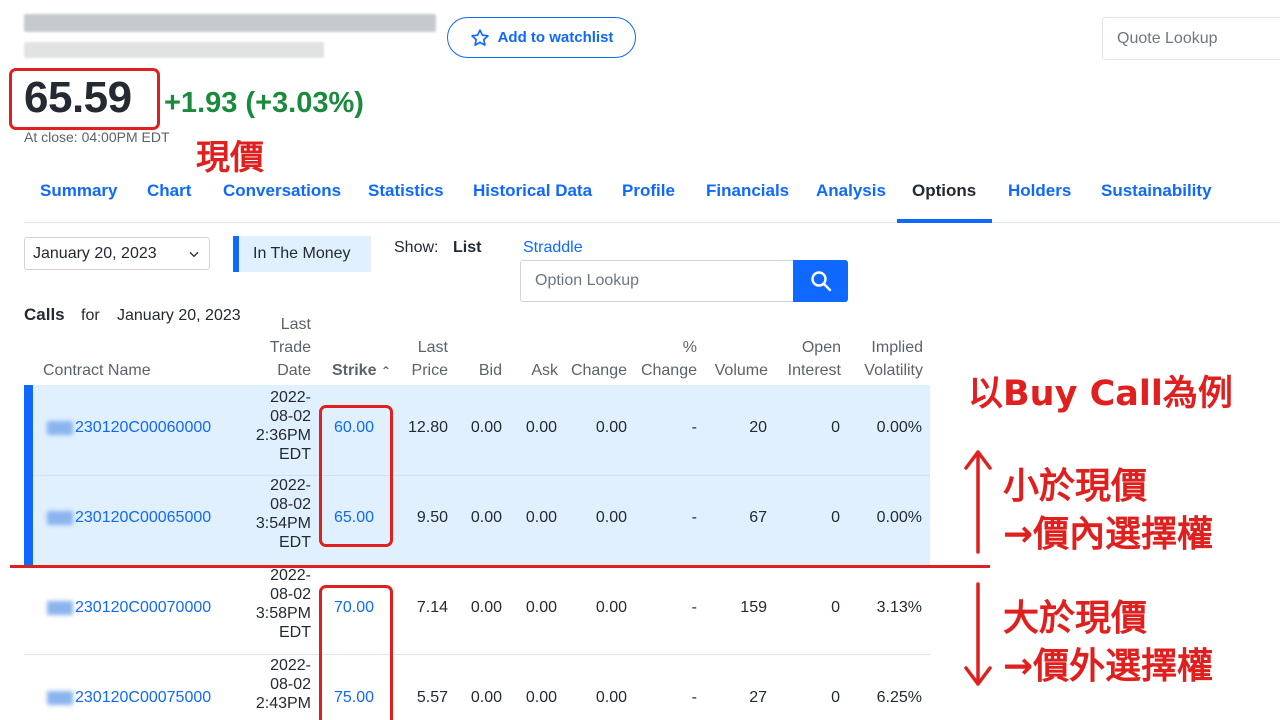 The height and width of the screenshot is (720, 1280). I want to click on add-to-watchlist-button: Add to watchlist, so click(541, 37).